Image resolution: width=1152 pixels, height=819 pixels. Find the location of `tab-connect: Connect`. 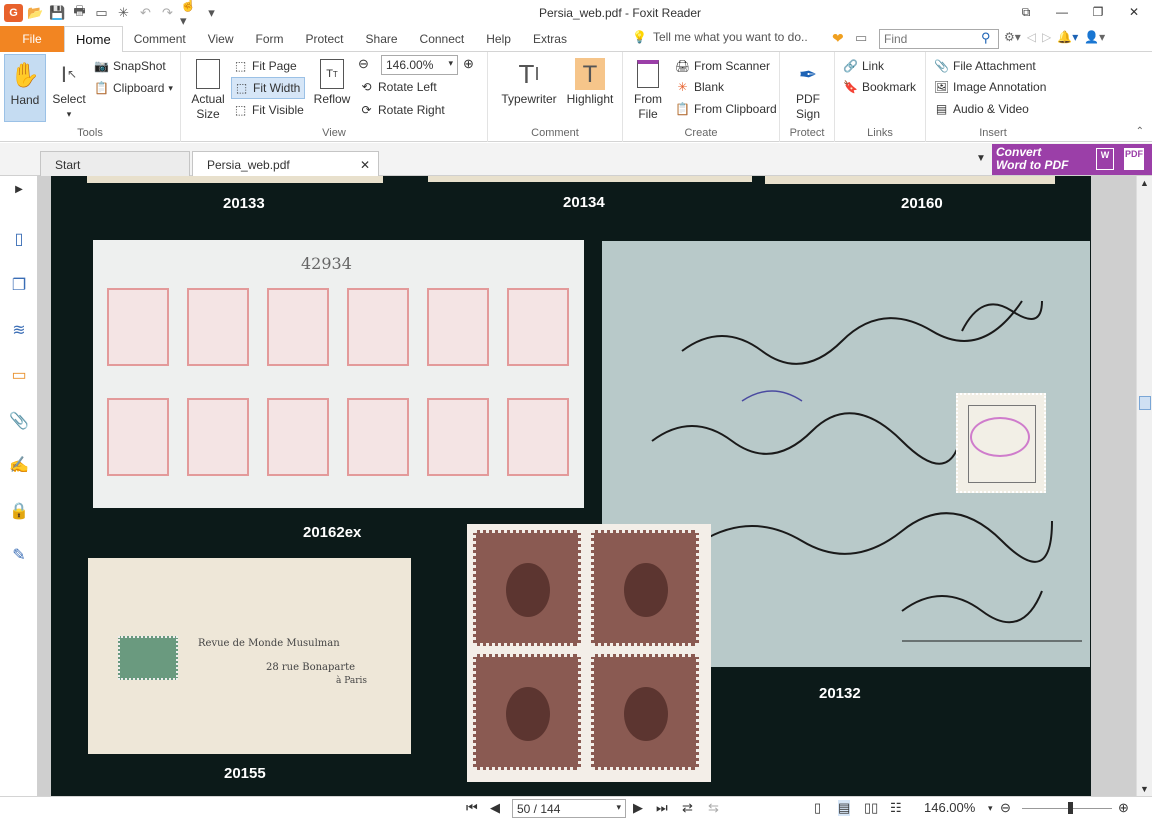

tab-connect: Connect is located at coordinates (442, 39).